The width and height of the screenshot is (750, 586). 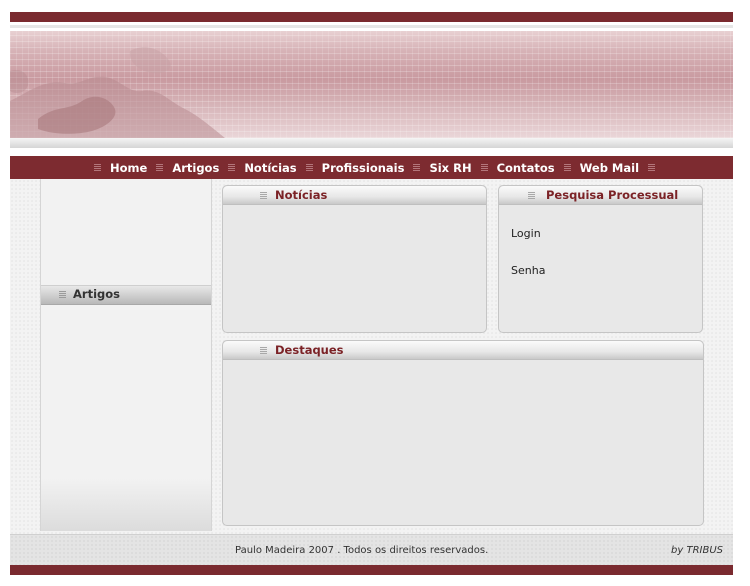 I want to click on top-divider, so click(x=371, y=26).